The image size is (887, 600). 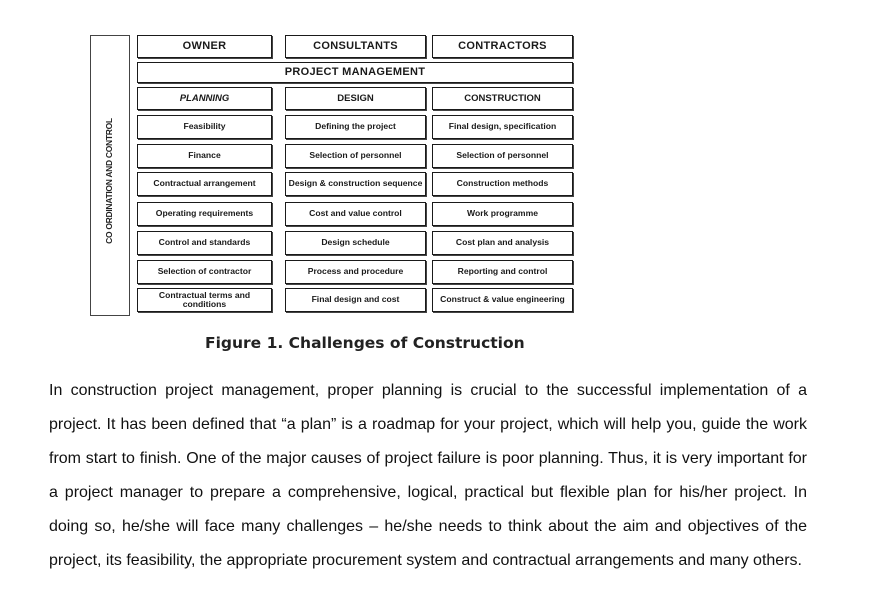 What do you see at coordinates (502, 184) in the screenshot?
I see `cell-contractor-3: Construction methods` at bounding box center [502, 184].